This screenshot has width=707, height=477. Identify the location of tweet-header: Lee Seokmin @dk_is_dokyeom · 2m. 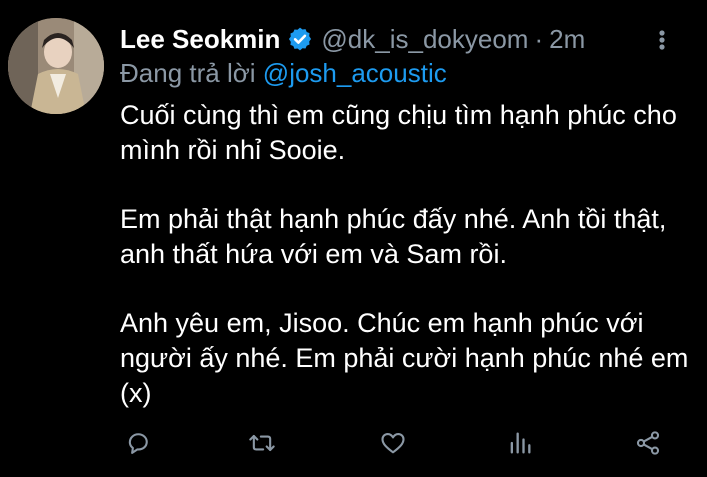
(352, 39).